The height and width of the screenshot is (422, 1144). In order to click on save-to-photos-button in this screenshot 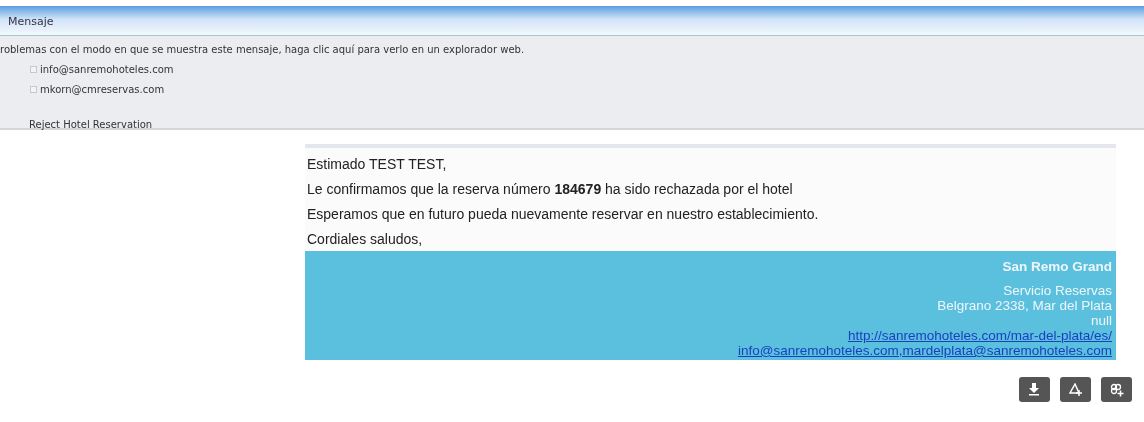, I will do `click(1116, 389)`.